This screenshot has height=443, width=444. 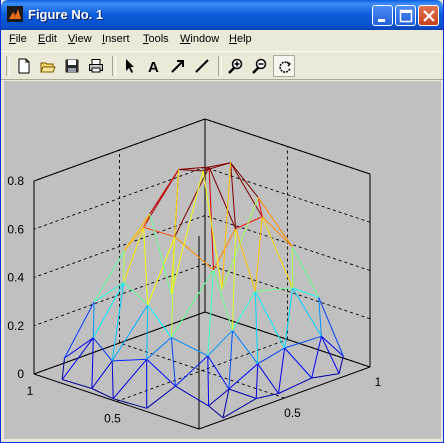 I want to click on y-tick-label: 0.5, so click(x=112, y=419).